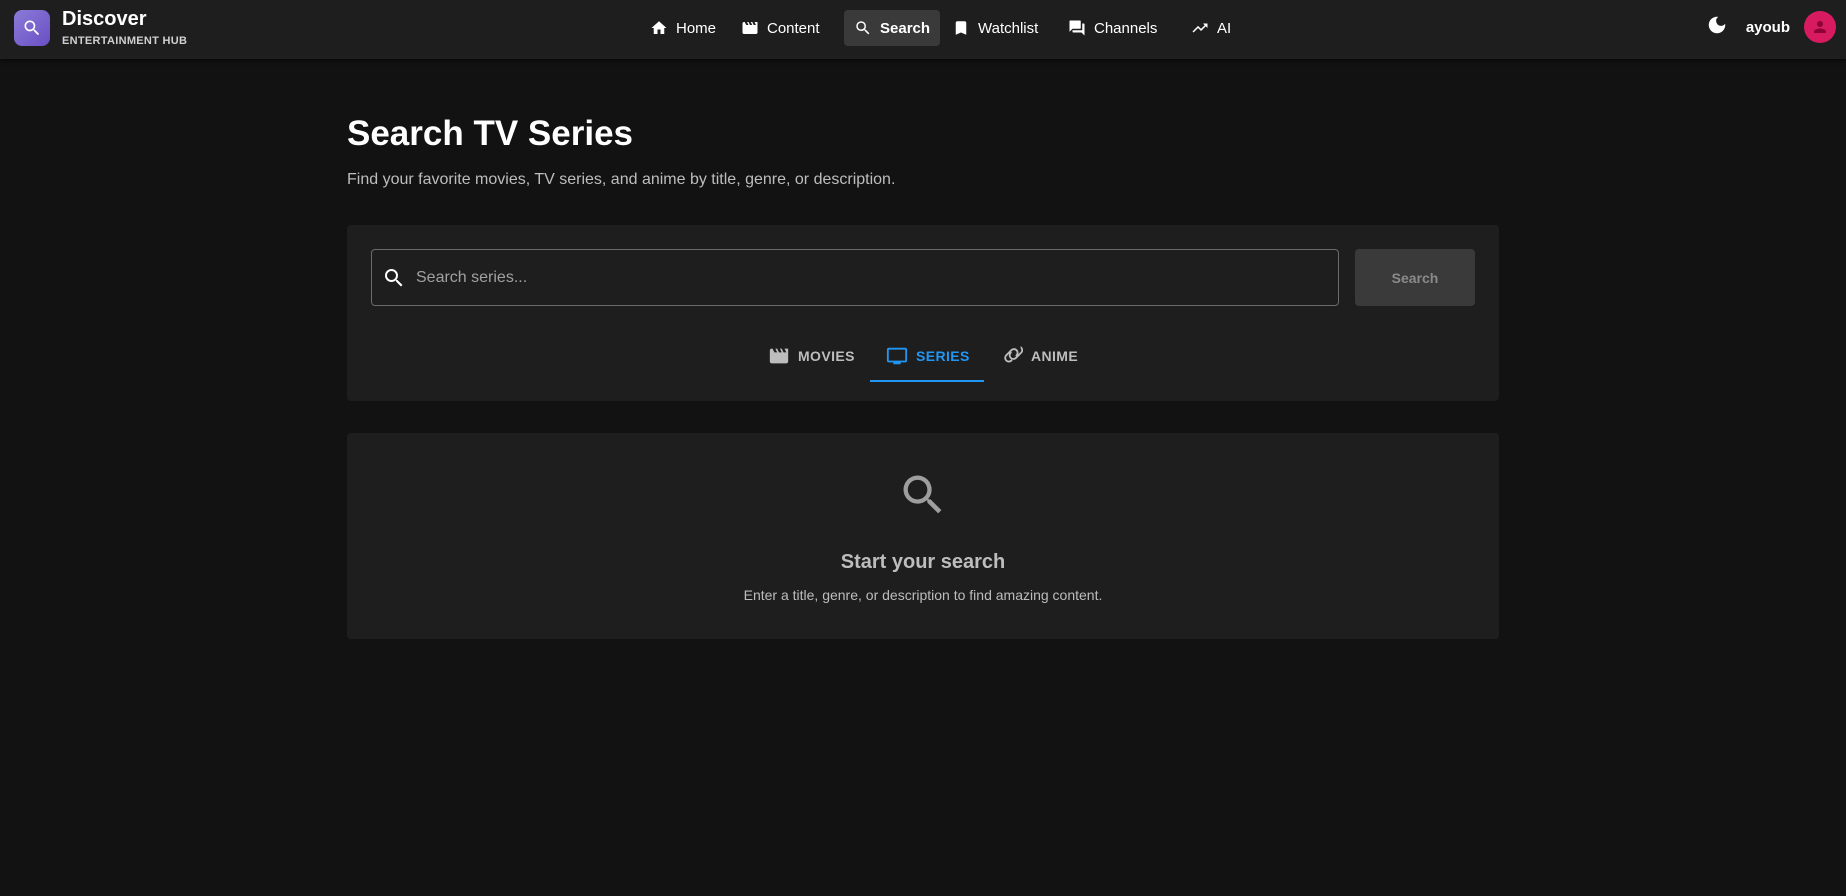  What do you see at coordinates (696, 28) in the screenshot?
I see `nav-item-label: Home` at bounding box center [696, 28].